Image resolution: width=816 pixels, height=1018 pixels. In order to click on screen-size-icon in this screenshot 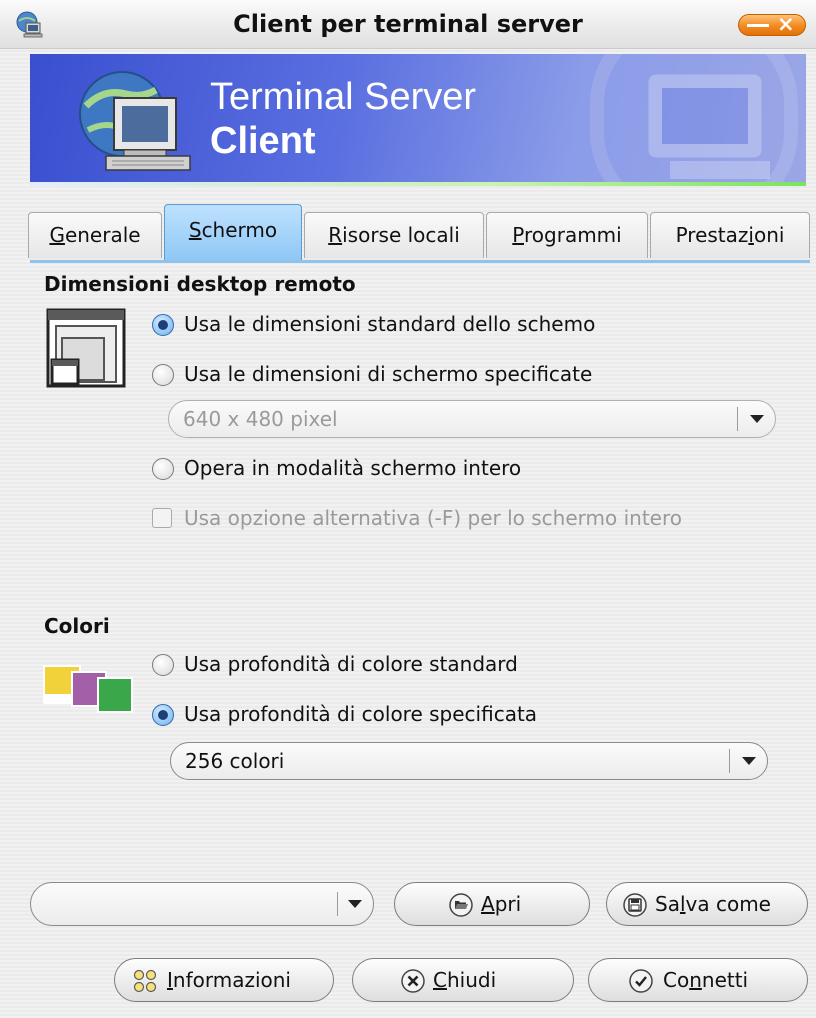, I will do `click(86, 348)`.